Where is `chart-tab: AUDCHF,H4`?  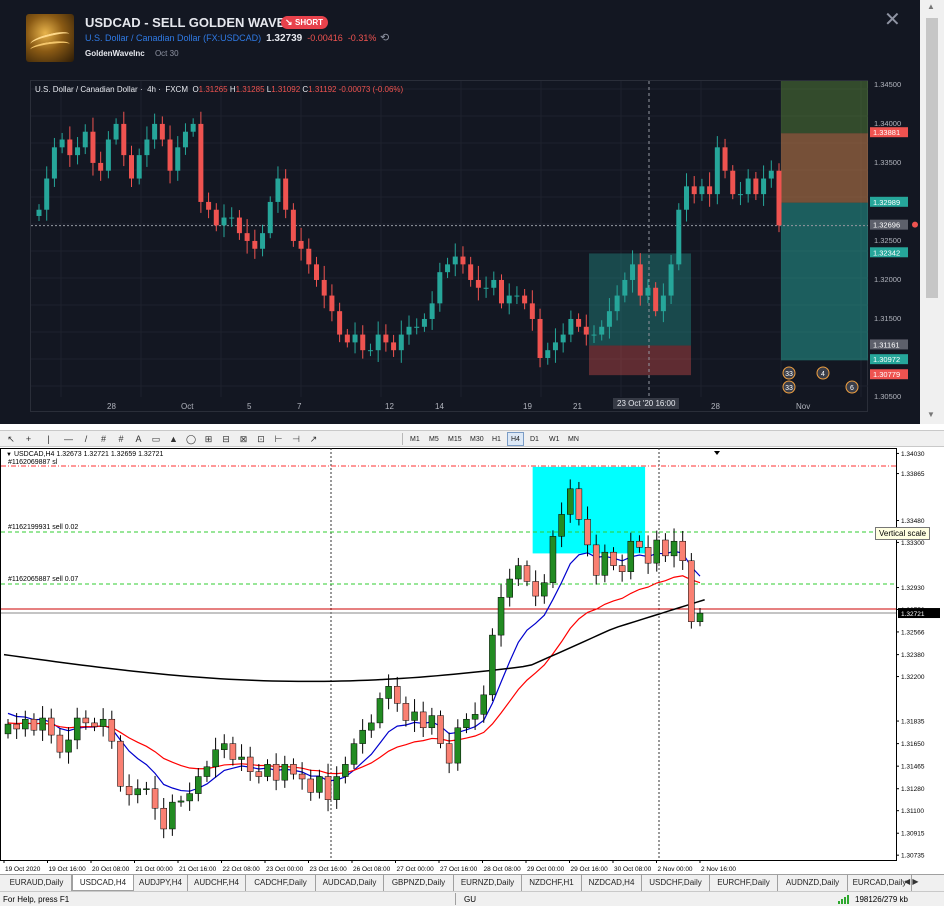
chart-tab: AUDCHF,H4 is located at coordinates (217, 883).